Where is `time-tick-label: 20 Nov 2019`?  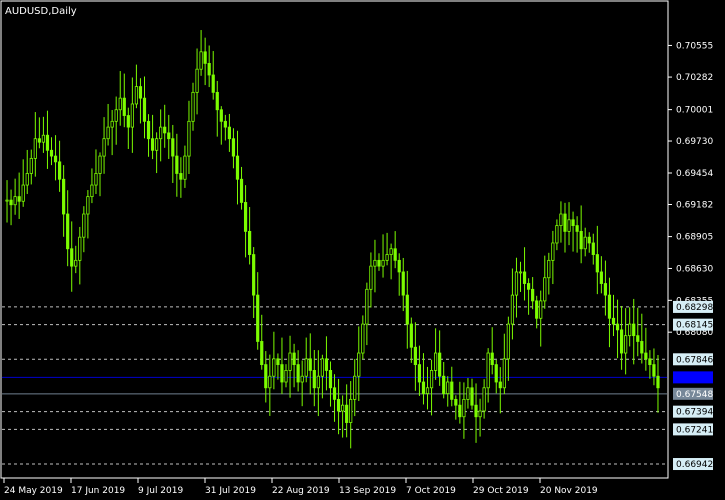
time-tick-label: 20 Nov 2019 is located at coordinates (569, 491).